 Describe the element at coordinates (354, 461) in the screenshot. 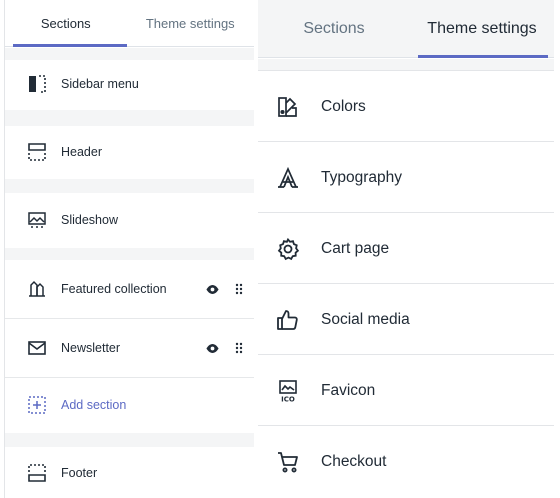

I see `settings-label: Checkout` at that location.